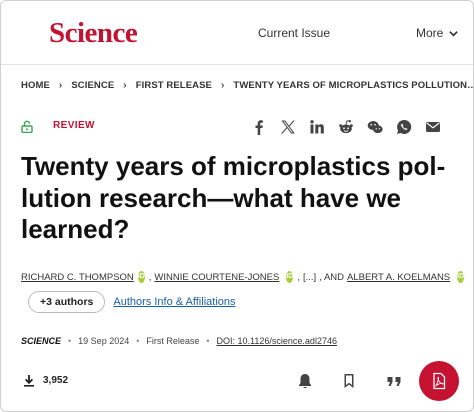 This screenshot has width=474, height=412. I want to click on more-authors-button: +3 authors, so click(67, 302).